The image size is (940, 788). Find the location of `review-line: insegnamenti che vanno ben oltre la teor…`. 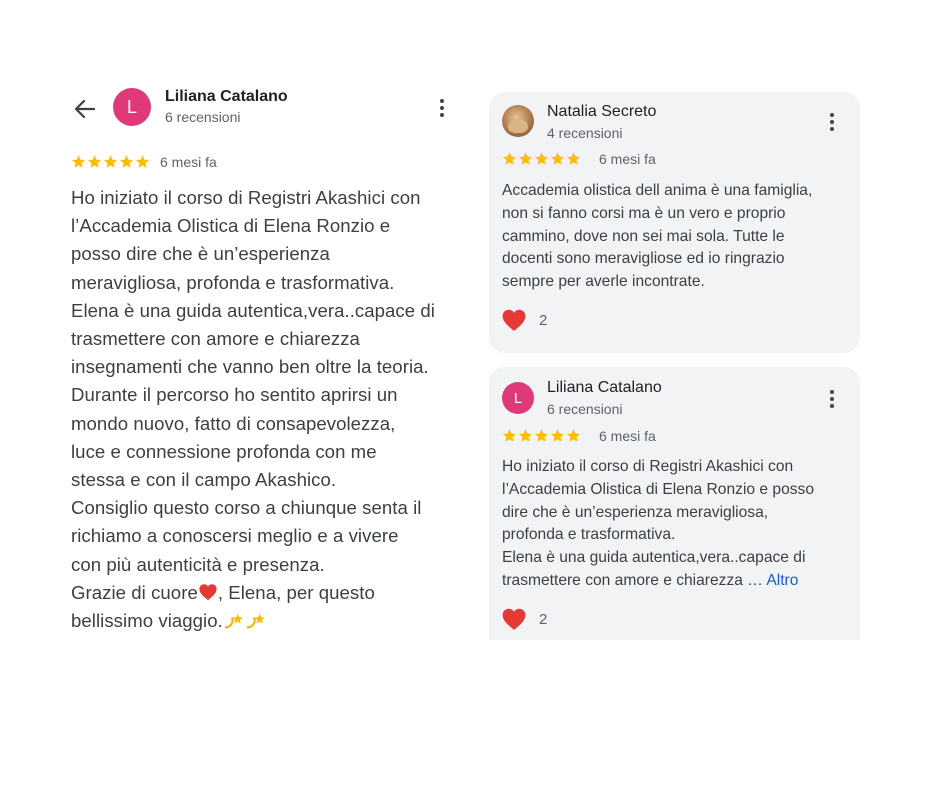

review-line: insegnamenti che vanno ben oltre la teor… is located at coordinates (250, 367).